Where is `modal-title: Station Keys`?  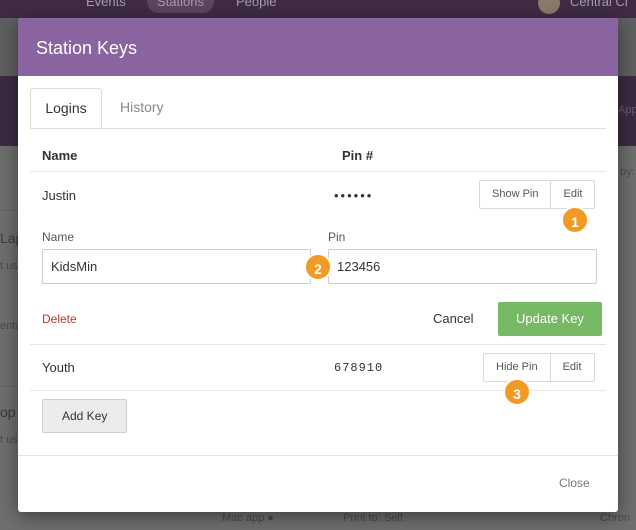 modal-title: Station Keys is located at coordinates (87, 48).